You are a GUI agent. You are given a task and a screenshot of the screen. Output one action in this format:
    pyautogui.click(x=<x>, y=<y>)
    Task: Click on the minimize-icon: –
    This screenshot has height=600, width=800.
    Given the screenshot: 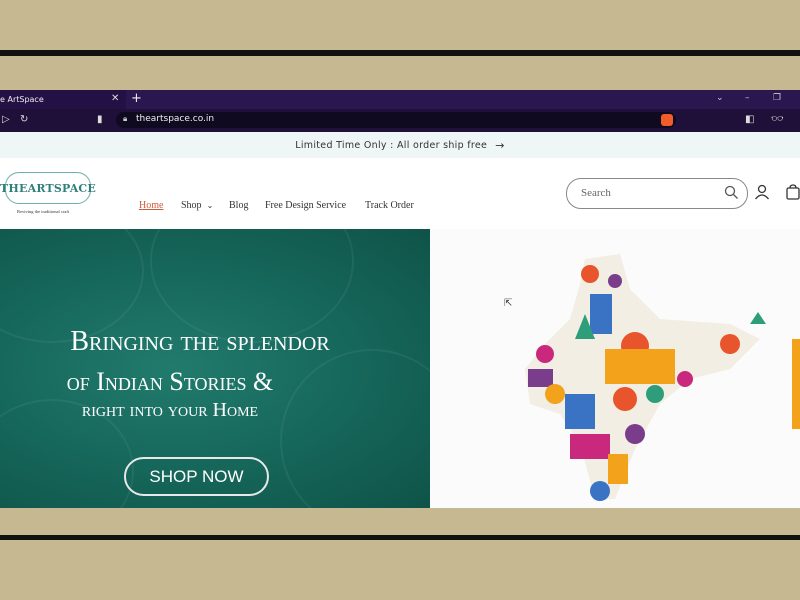 What is the action you would take?
    pyautogui.click(x=747, y=98)
    